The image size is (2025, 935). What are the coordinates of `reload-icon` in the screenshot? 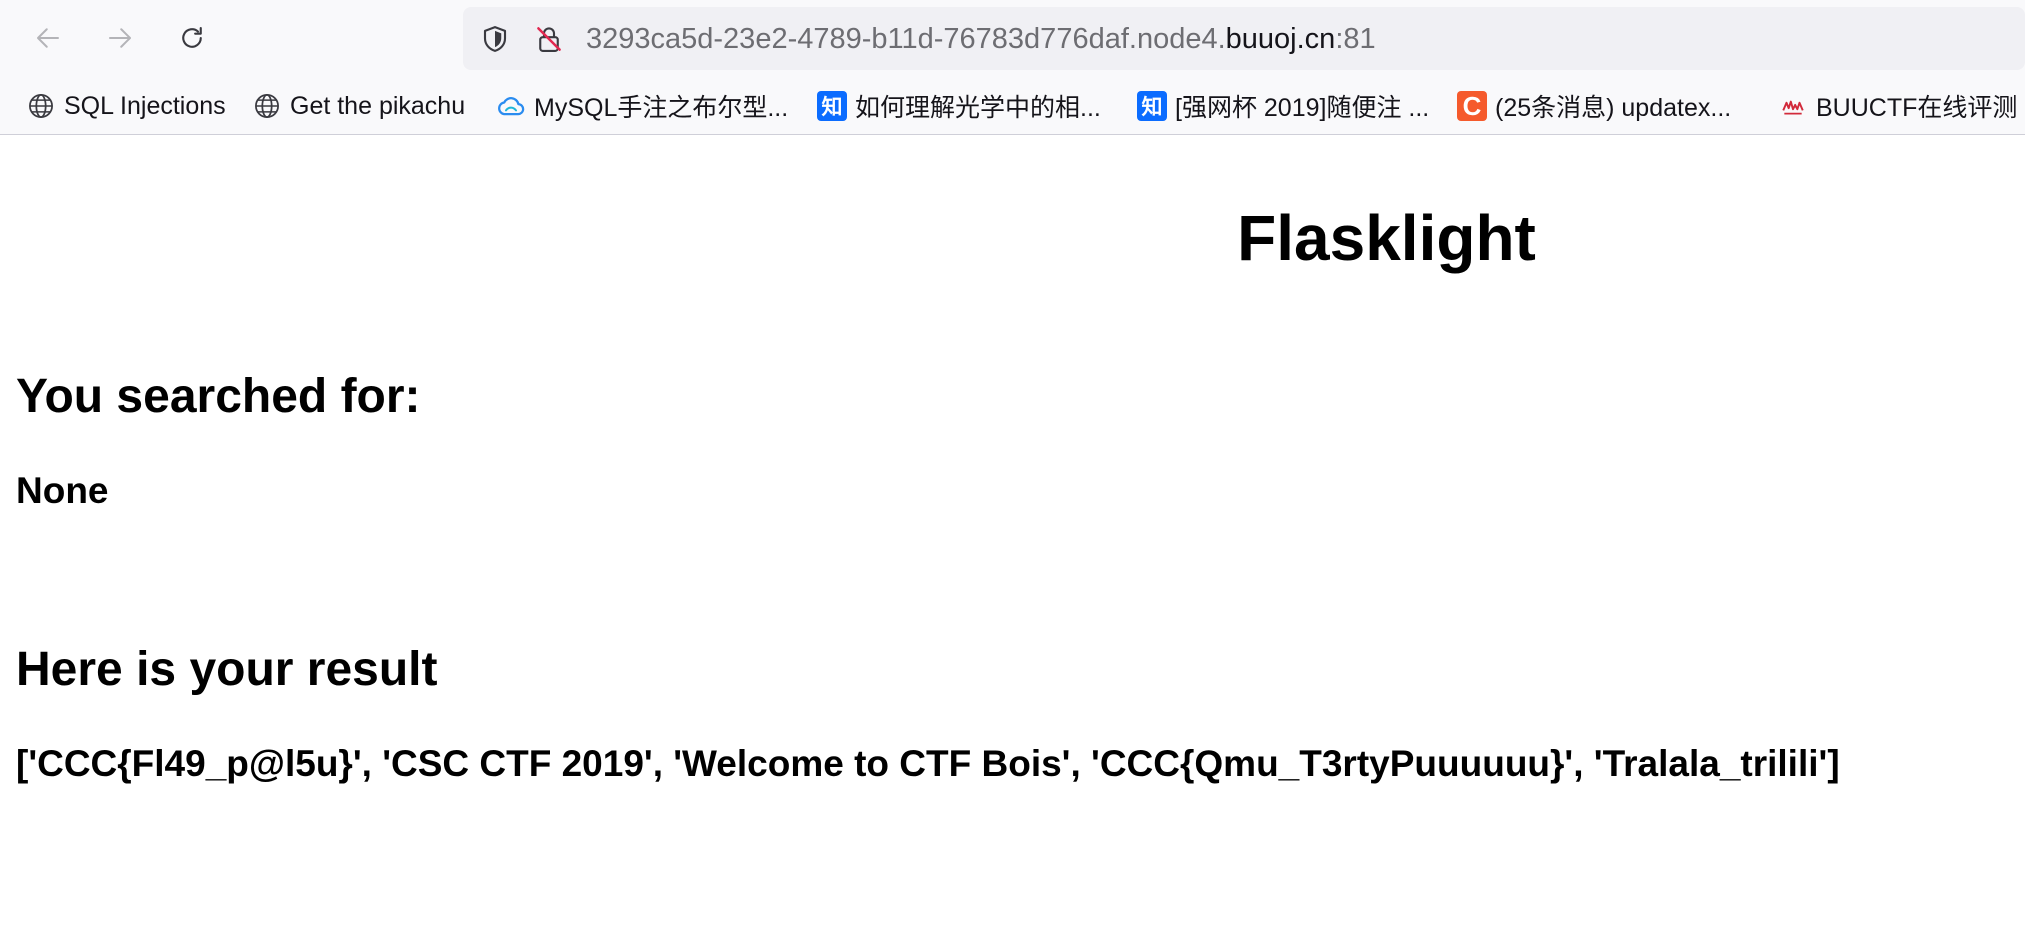 It's located at (192, 37).